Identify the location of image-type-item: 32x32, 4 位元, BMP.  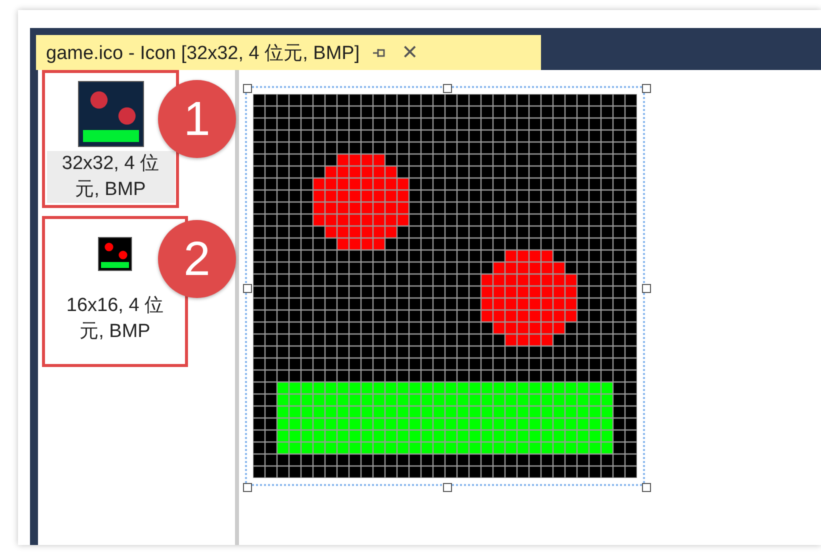
(110, 139).